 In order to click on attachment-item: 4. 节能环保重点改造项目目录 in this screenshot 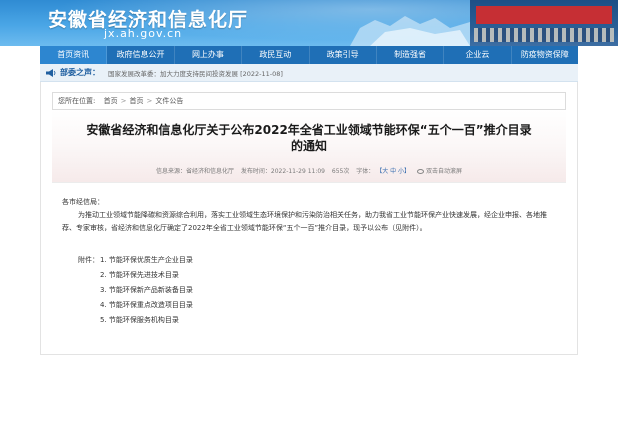, I will do `click(146, 305)`.